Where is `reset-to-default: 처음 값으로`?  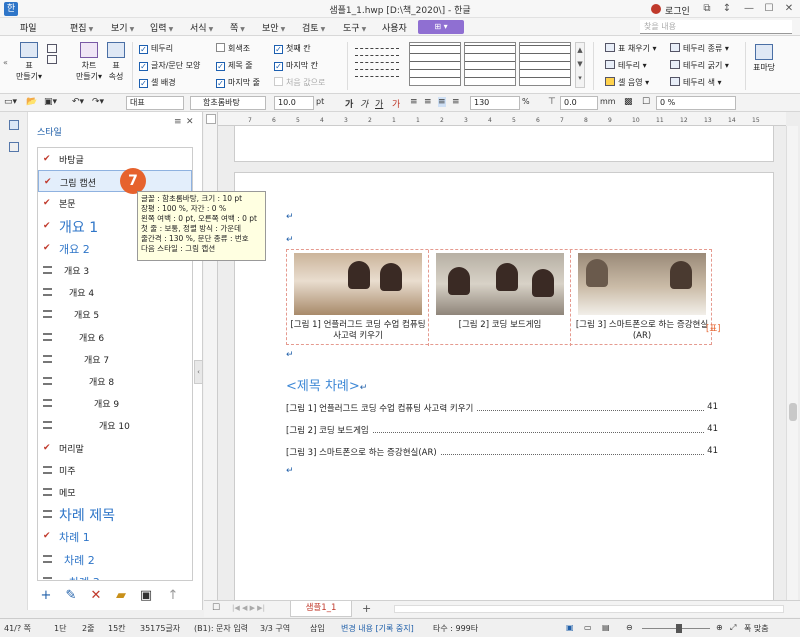 reset-to-default: 처음 값으로 is located at coordinates (299, 82).